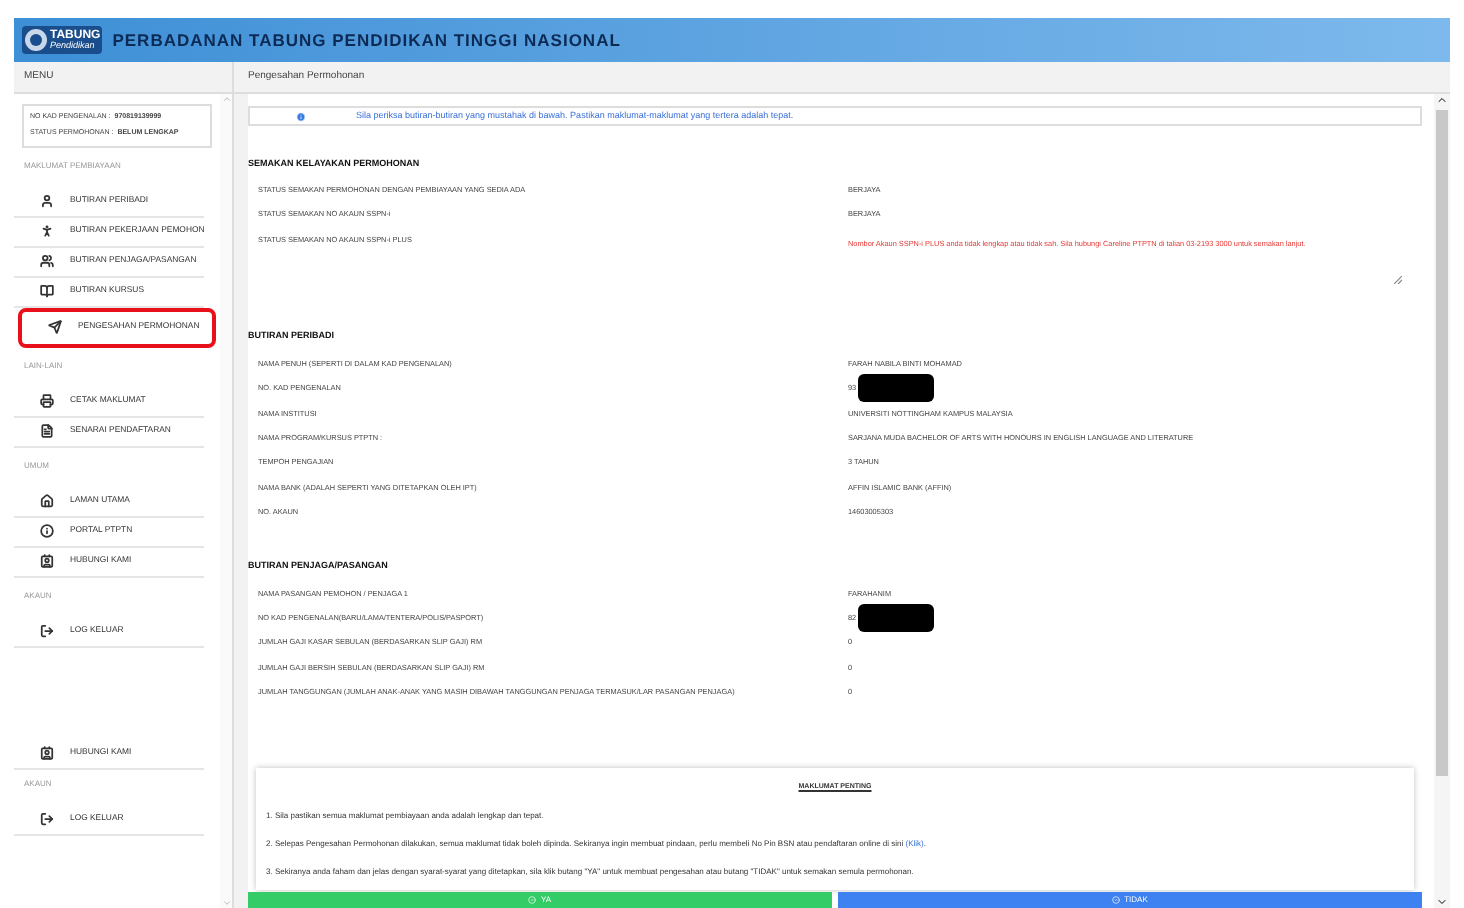 This screenshot has width=1464, height=908. Describe the element at coordinates (1398, 279) in the screenshot. I see `resize-handle-icon` at that location.